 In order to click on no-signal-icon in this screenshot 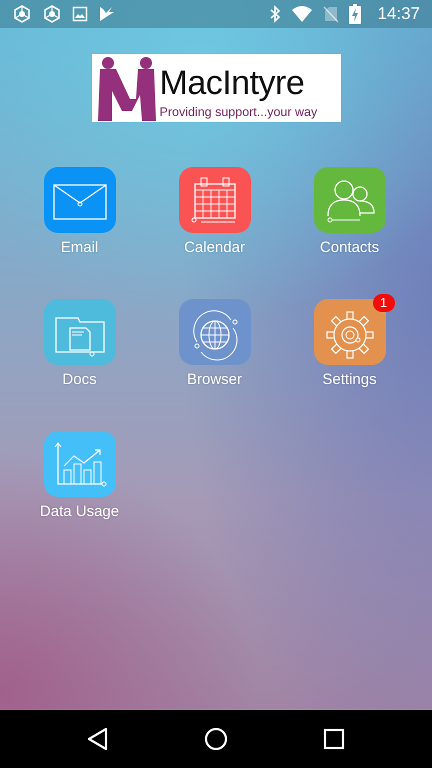, I will do `click(331, 14)`.